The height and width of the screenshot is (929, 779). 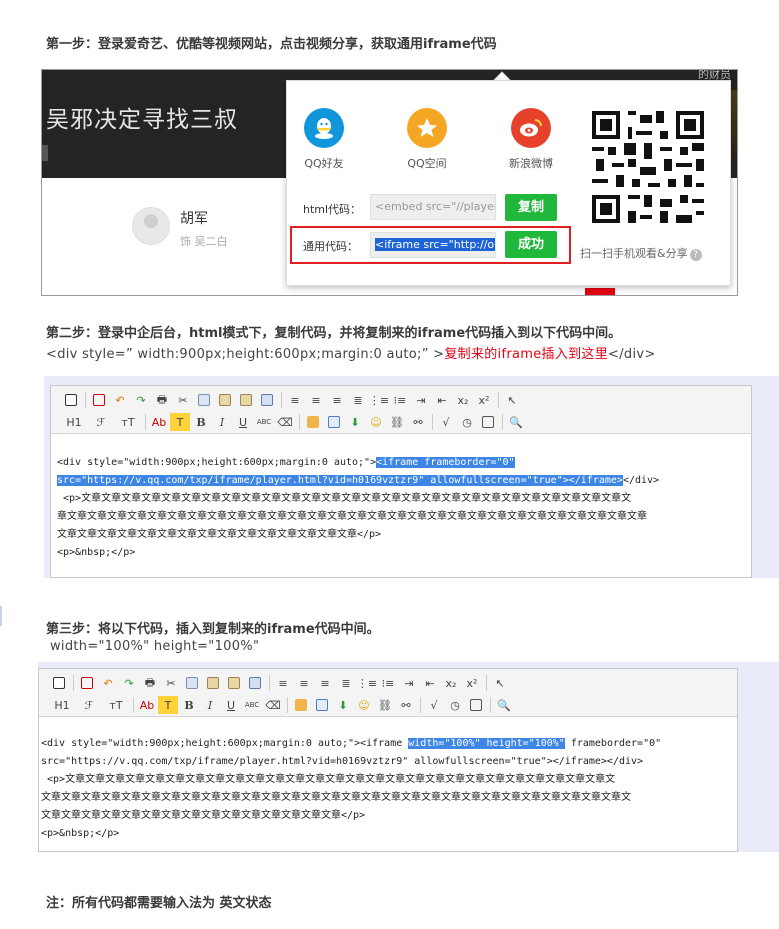 What do you see at coordinates (324, 163) in the screenshot?
I see `qq-friend-label: QQ好友` at bounding box center [324, 163].